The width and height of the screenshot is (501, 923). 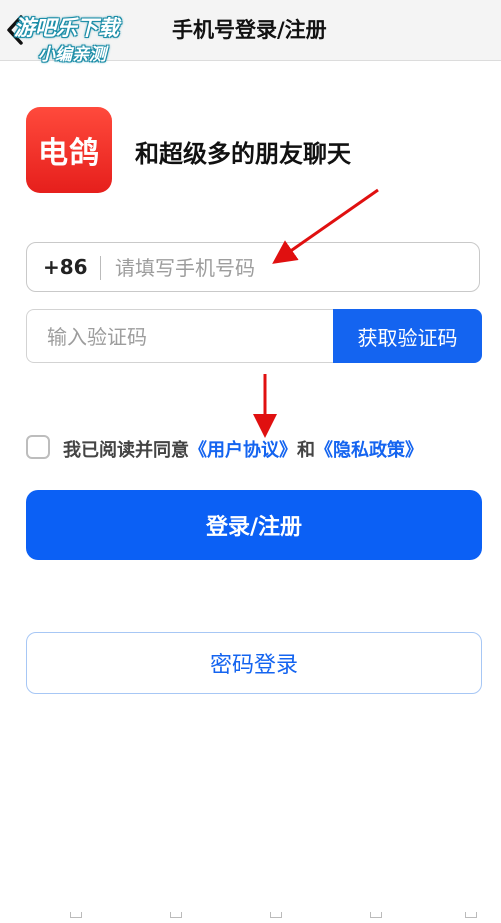 I want to click on app-logo: 电鸽, so click(x=69, y=150).